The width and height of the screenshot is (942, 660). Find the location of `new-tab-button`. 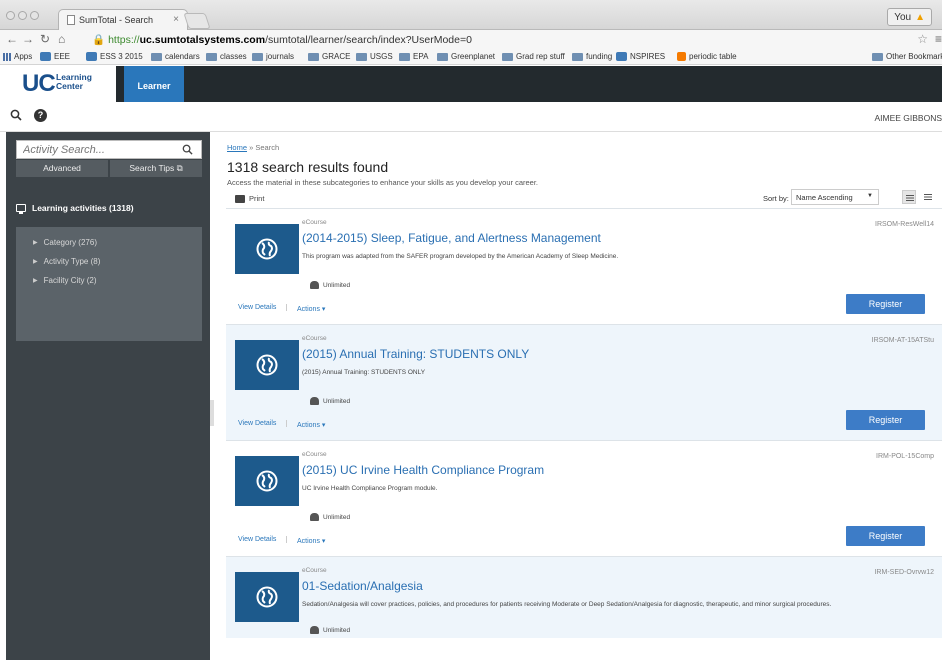

new-tab-button is located at coordinates (197, 21).